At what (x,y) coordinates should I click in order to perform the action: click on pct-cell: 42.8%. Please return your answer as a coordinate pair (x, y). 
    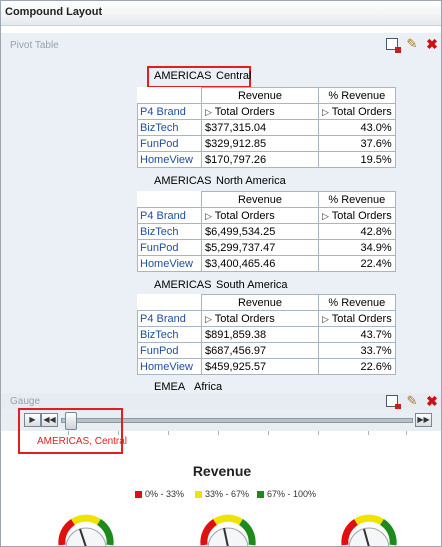
    Looking at the image, I should click on (357, 231).